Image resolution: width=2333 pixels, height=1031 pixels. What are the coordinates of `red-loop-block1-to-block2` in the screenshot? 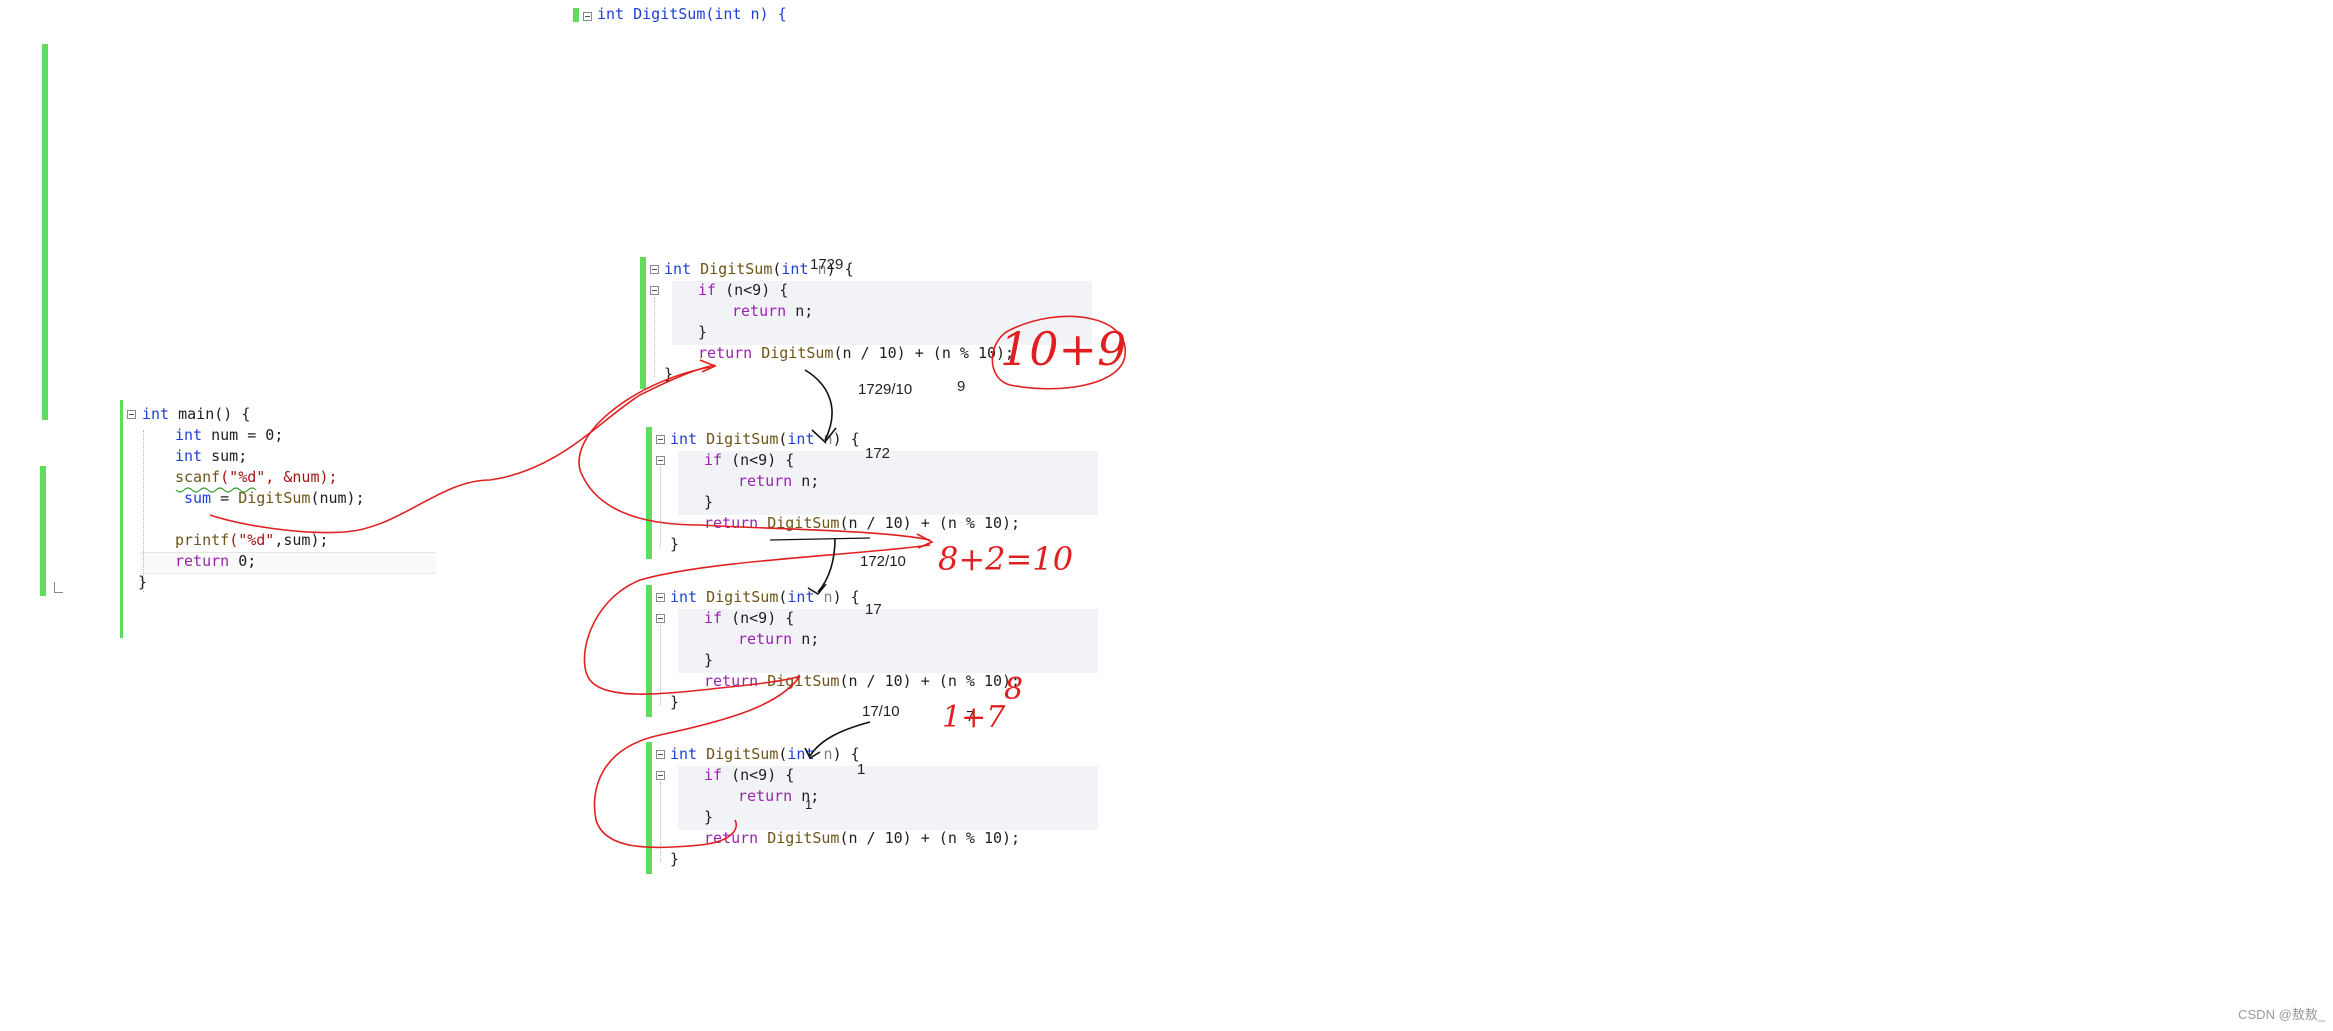 It's located at (644, 446).